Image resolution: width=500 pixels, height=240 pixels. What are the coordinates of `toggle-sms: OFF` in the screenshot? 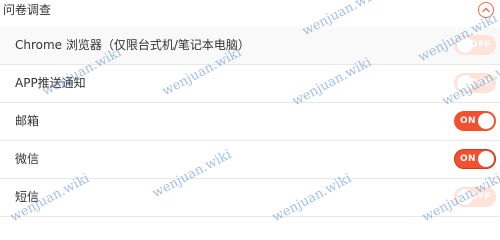 It's located at (475, 197).